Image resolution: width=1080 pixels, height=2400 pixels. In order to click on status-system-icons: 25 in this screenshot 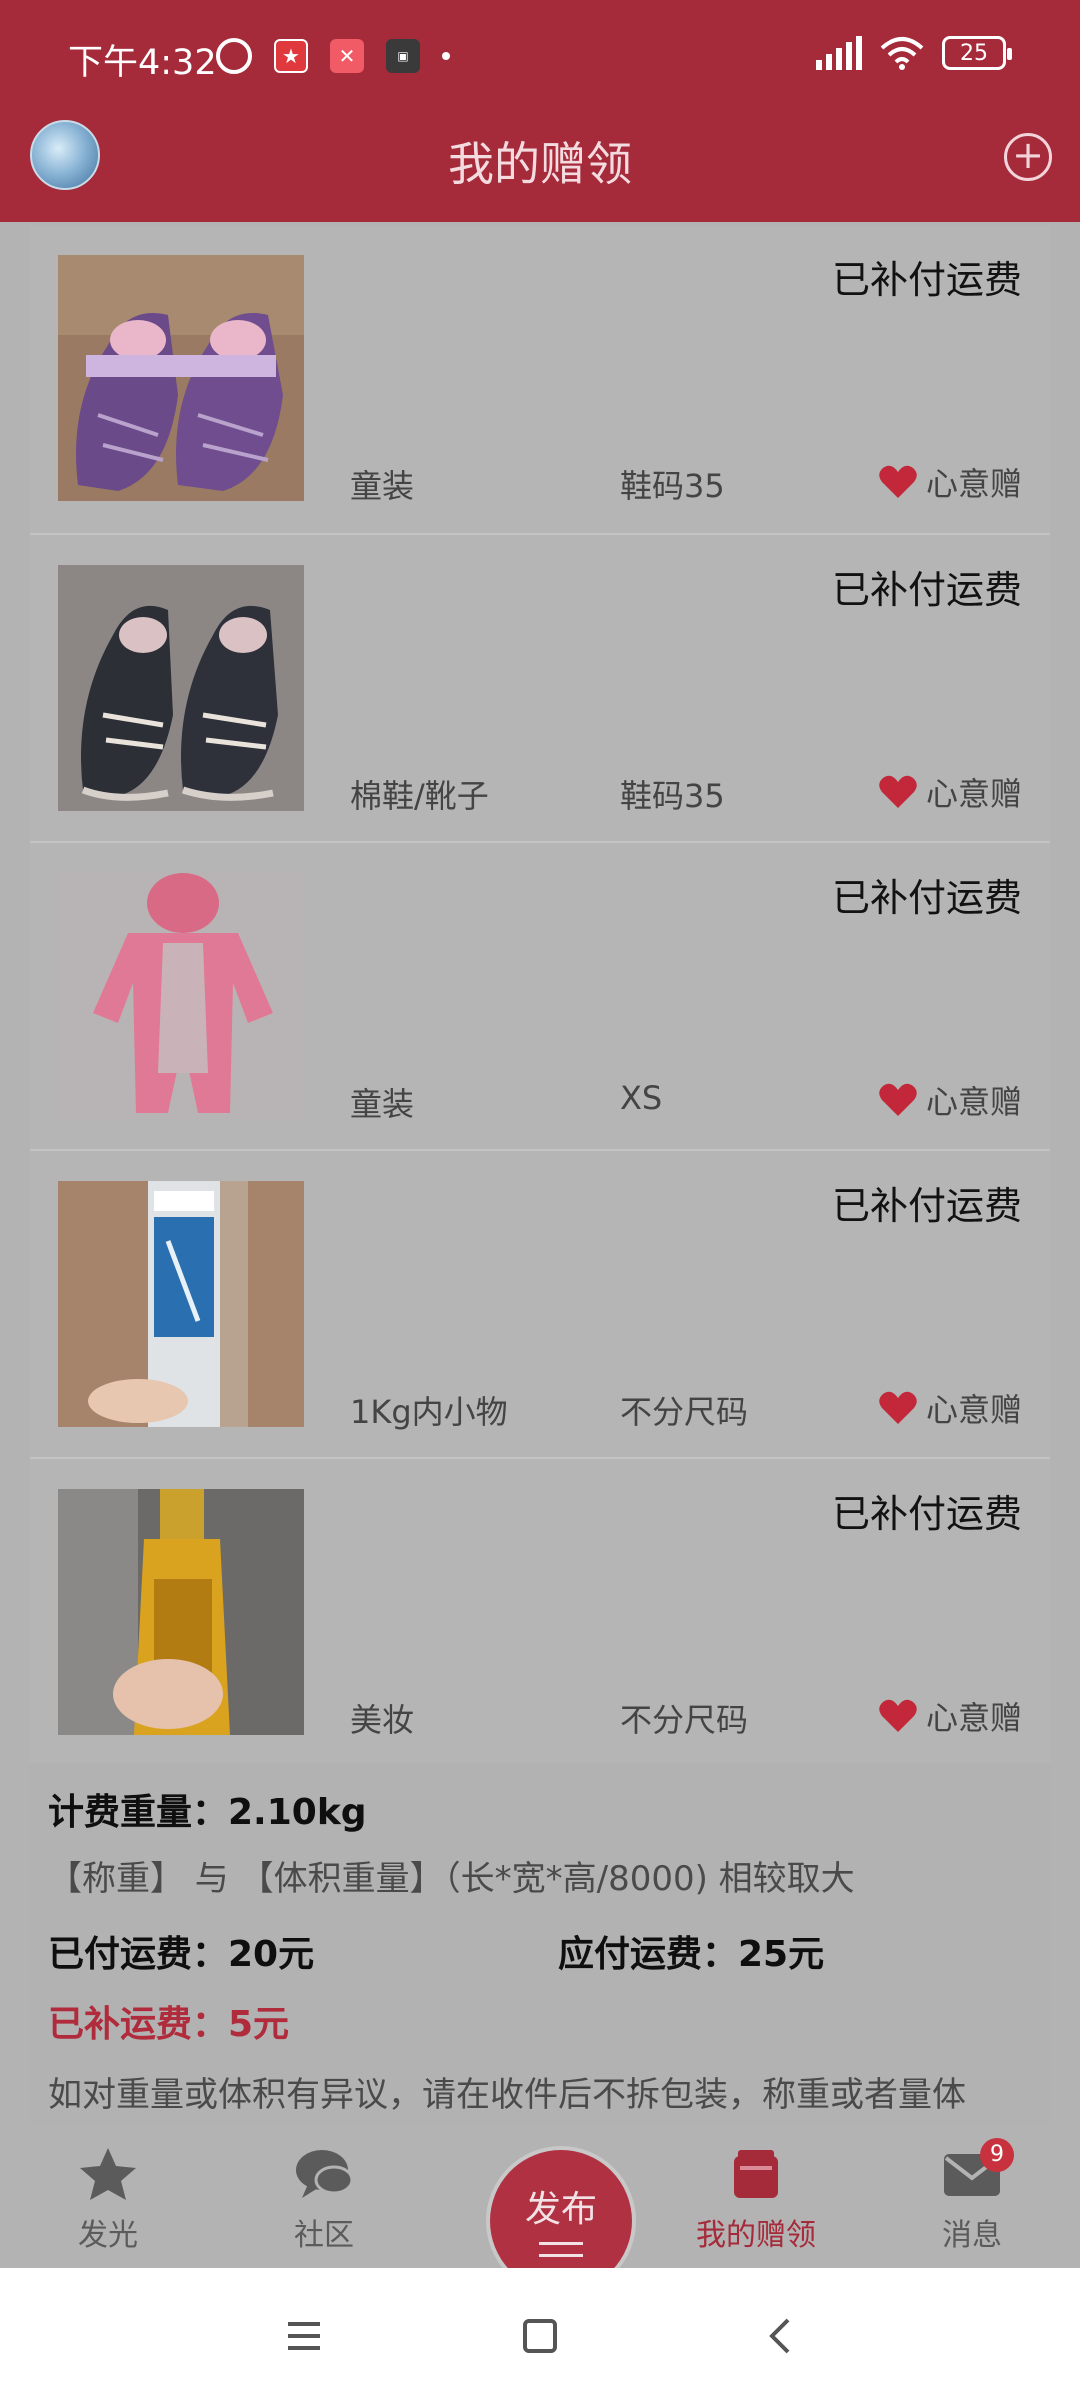, I will do `click(914, 53)`.